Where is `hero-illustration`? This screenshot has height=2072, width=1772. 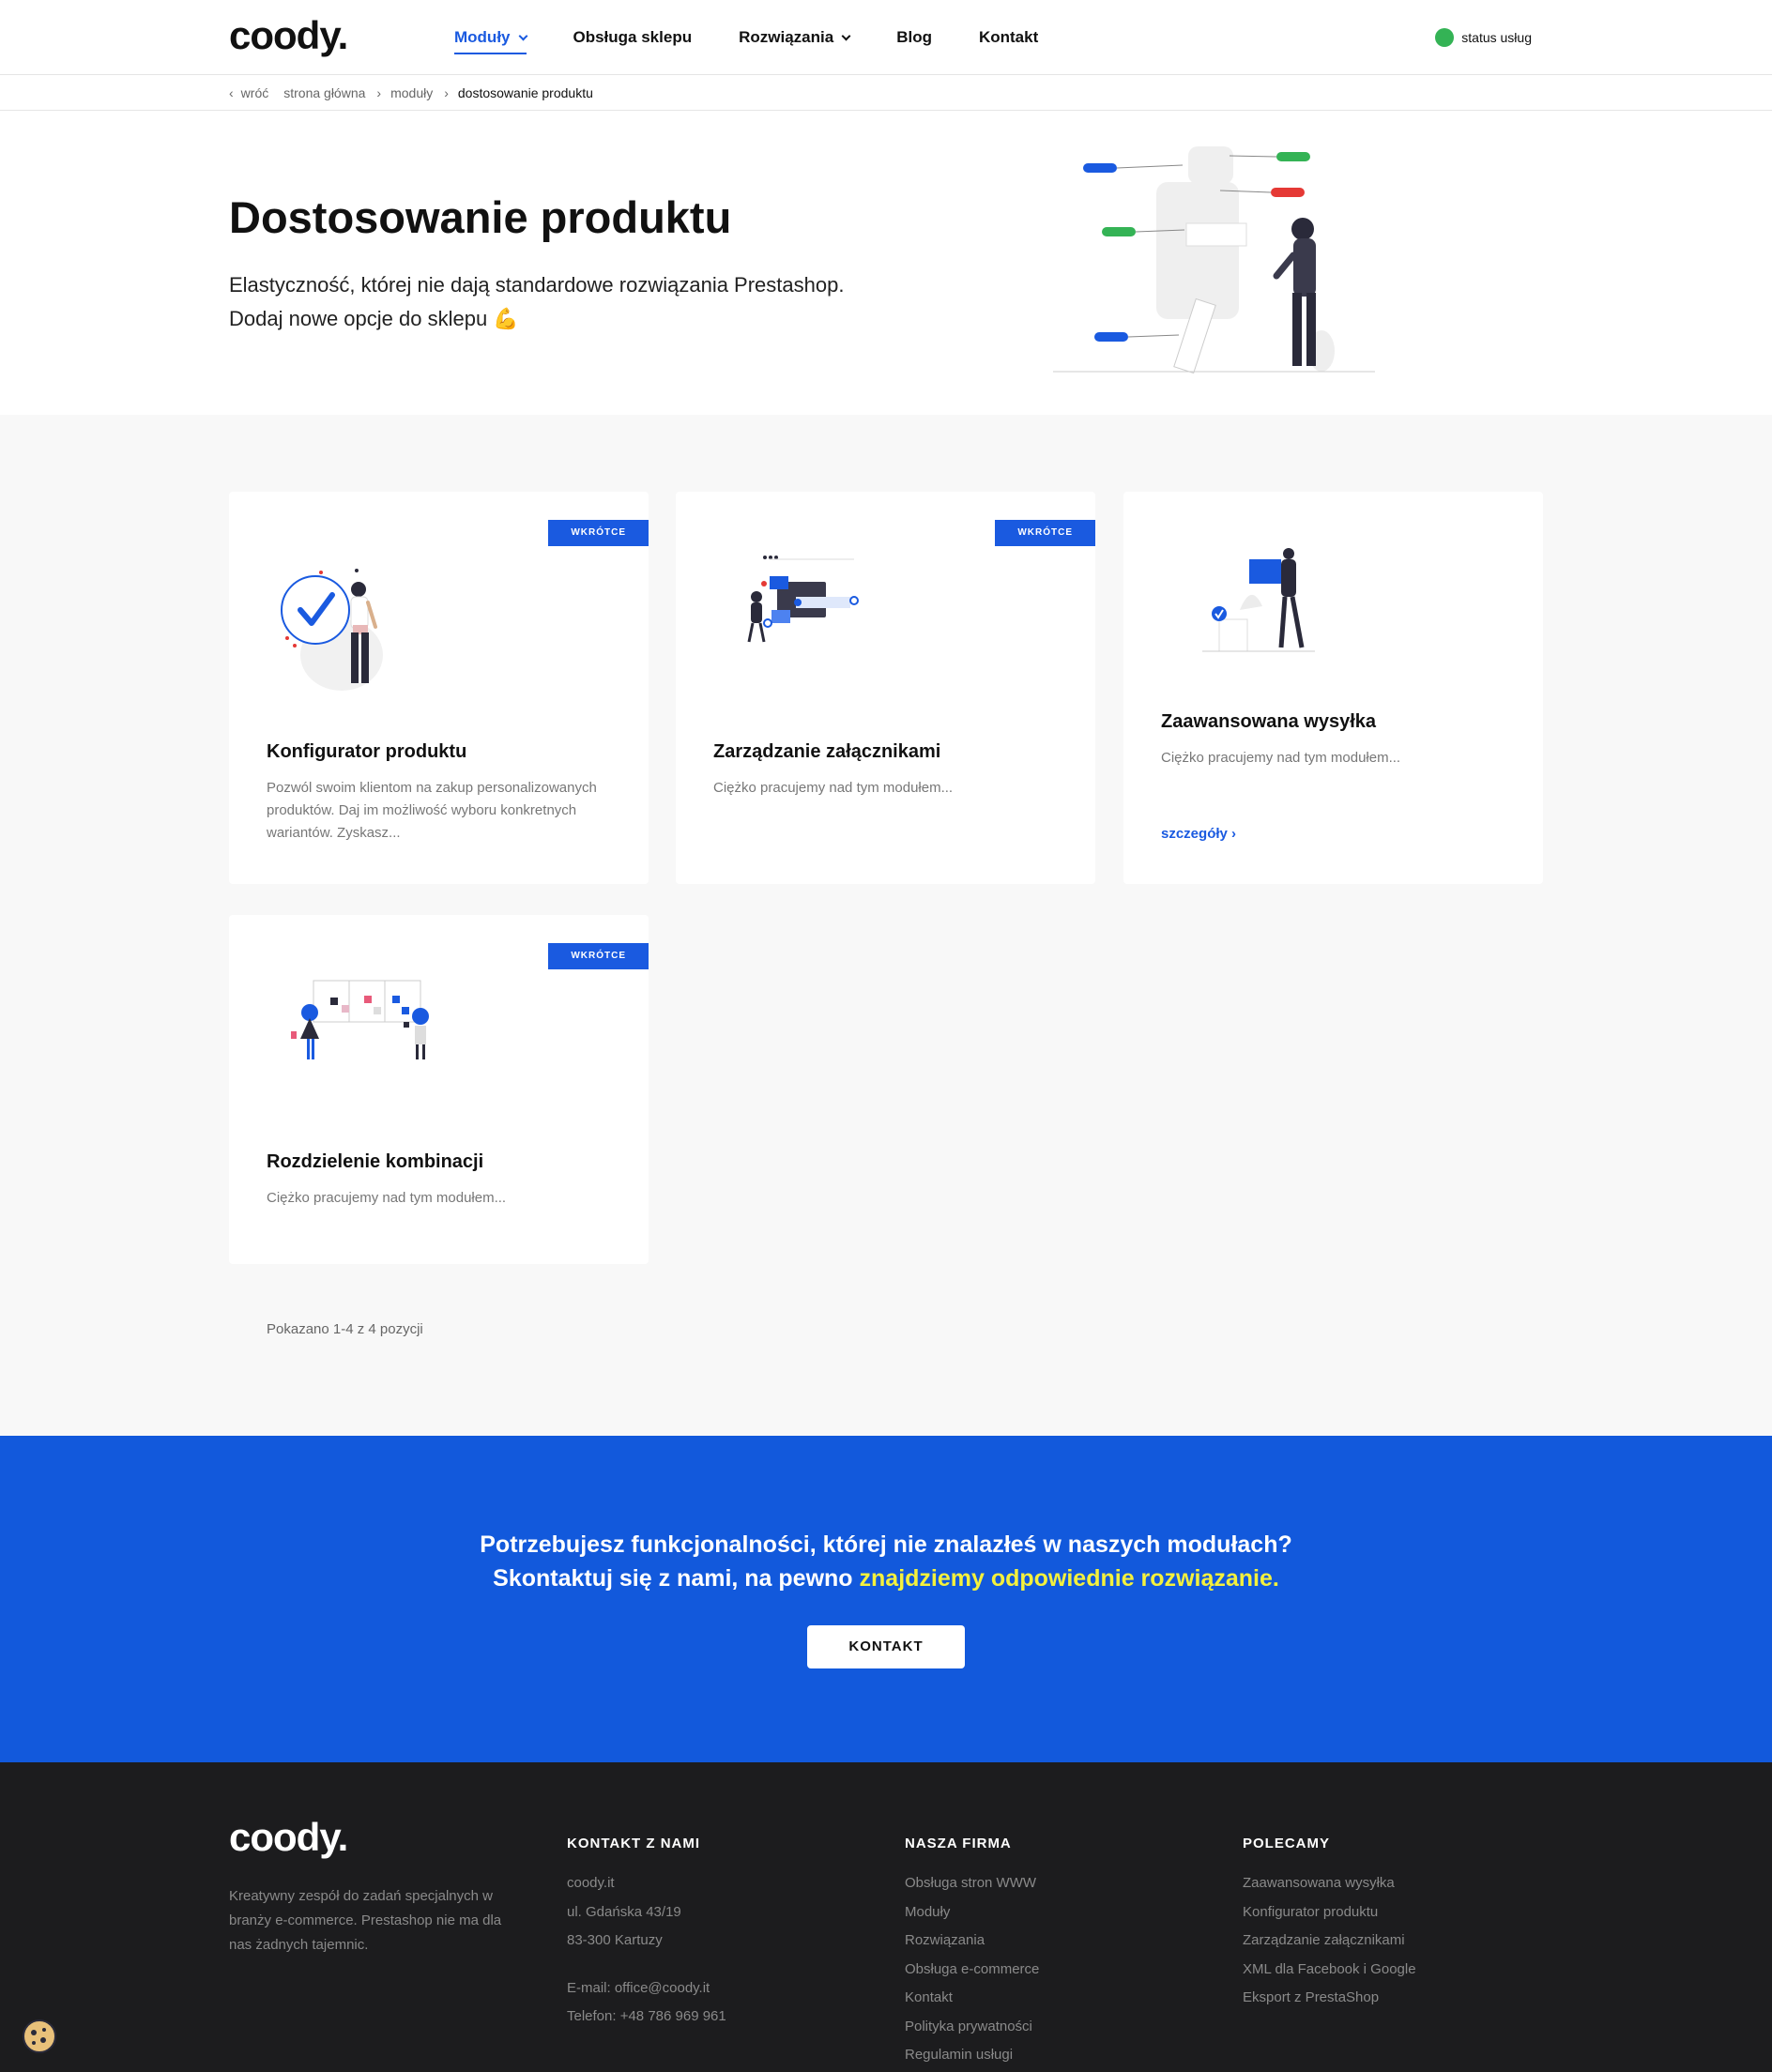 hero-illustration is located at coordinates (1214, 260).